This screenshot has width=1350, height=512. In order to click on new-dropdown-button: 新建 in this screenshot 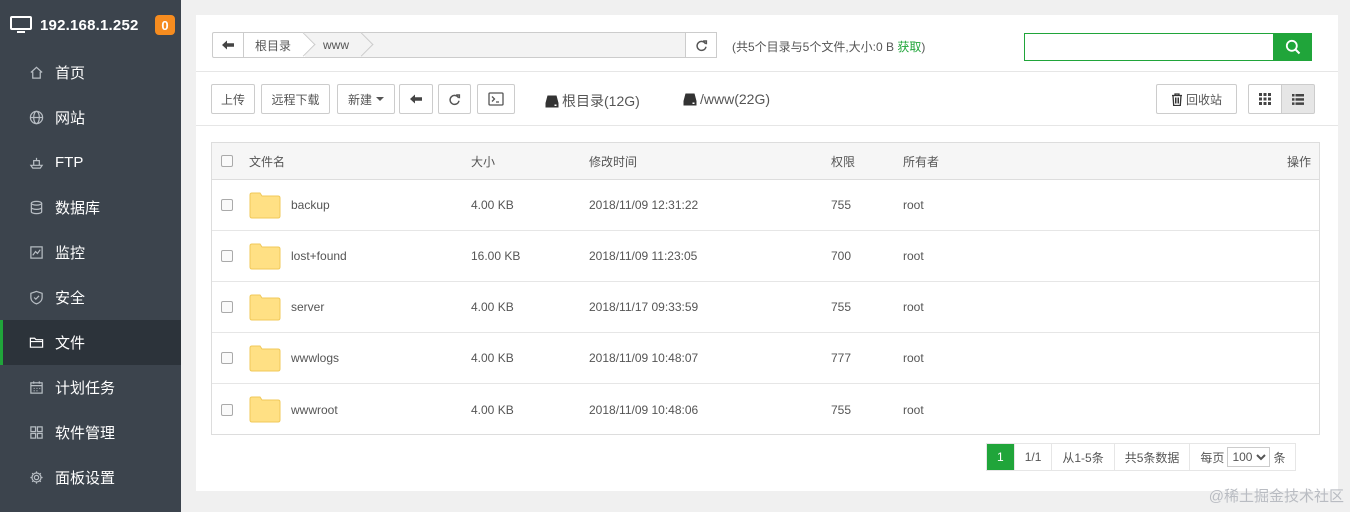, I will do `click(366, 99)`.